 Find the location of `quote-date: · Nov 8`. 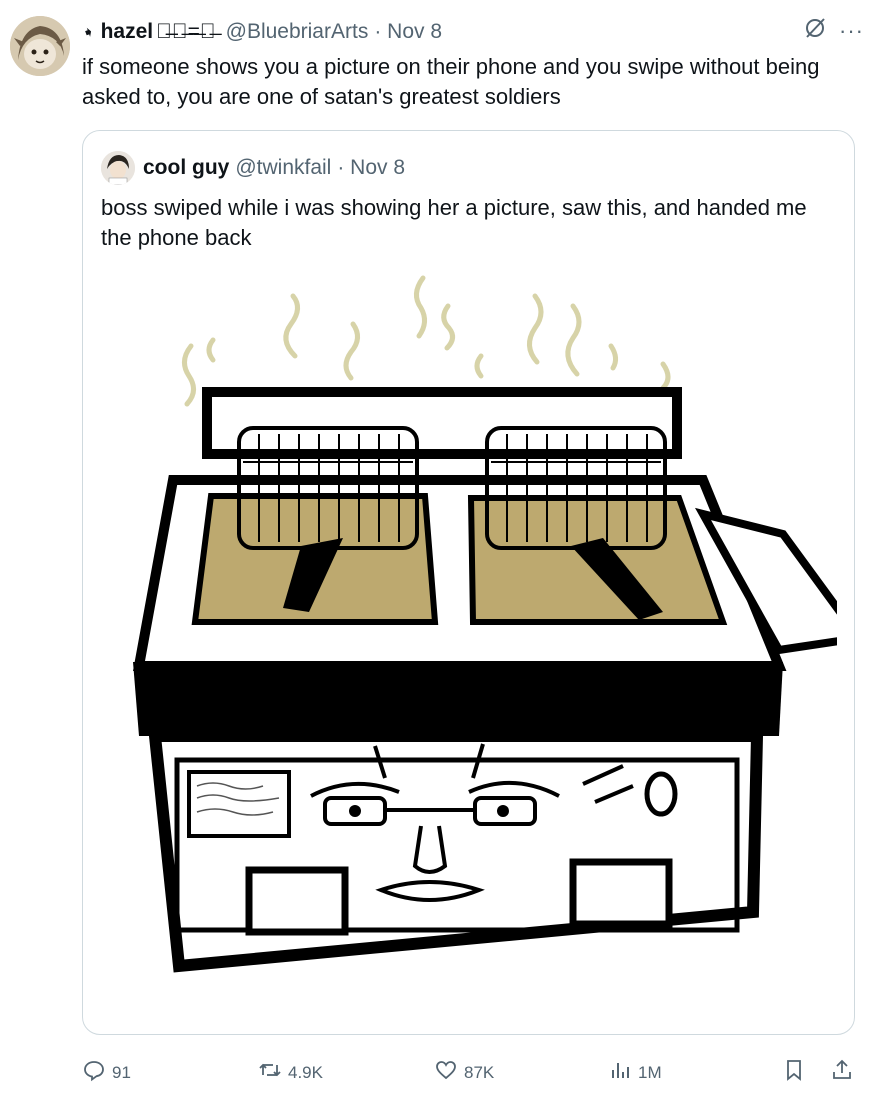

quote-date: · Nov 8 is located at coordinates (371, 168).